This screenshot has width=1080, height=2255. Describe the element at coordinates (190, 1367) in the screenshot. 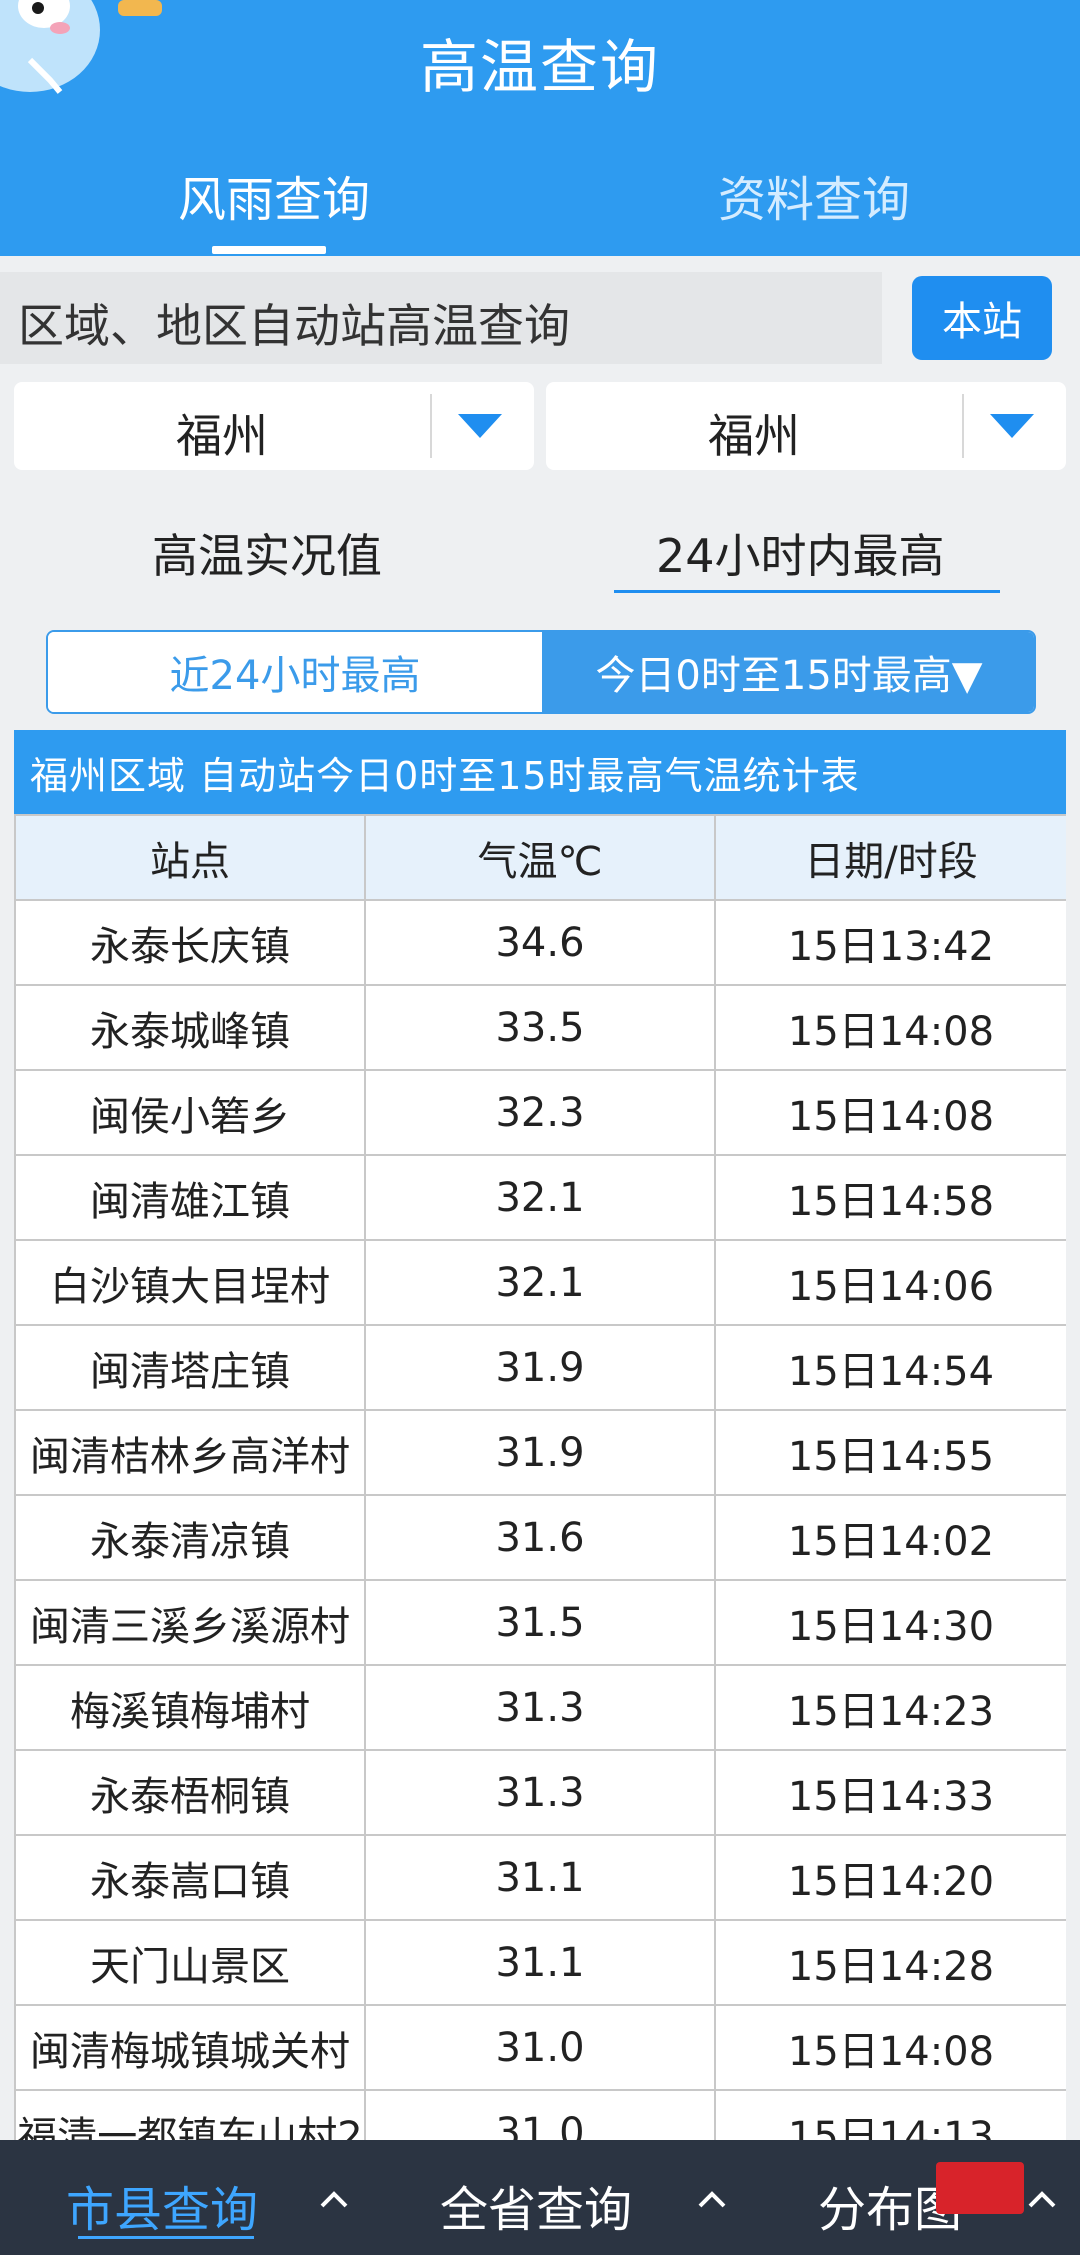

I see `cell-station: 闽清塔庄镇` at that location.